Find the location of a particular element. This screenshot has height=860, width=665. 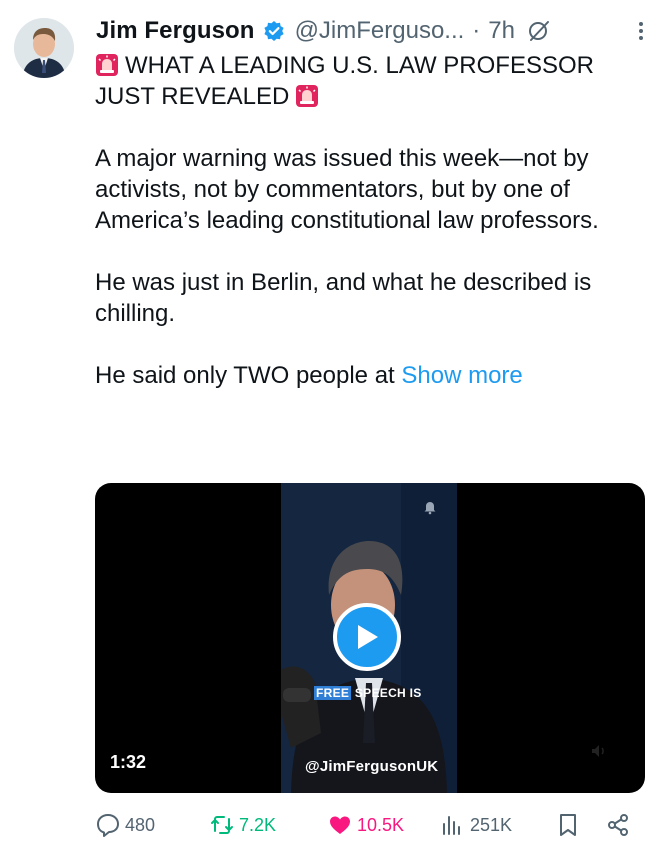

reply-count: 480 is located at coordinates (140, 824).